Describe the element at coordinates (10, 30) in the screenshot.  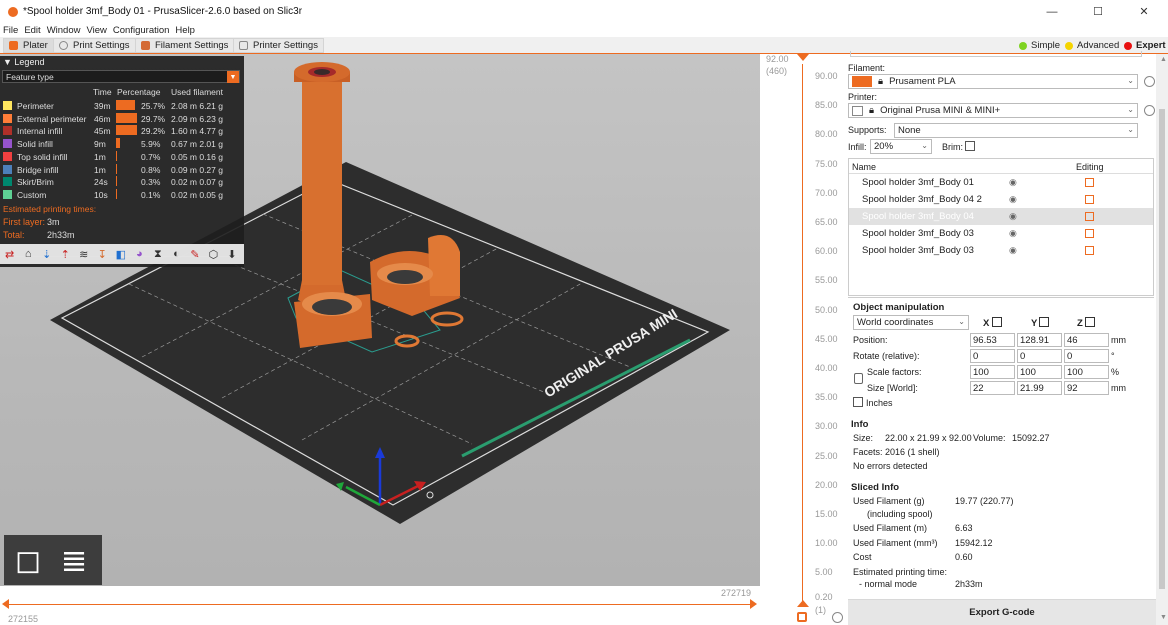
I see `menu-file: File` at that location.